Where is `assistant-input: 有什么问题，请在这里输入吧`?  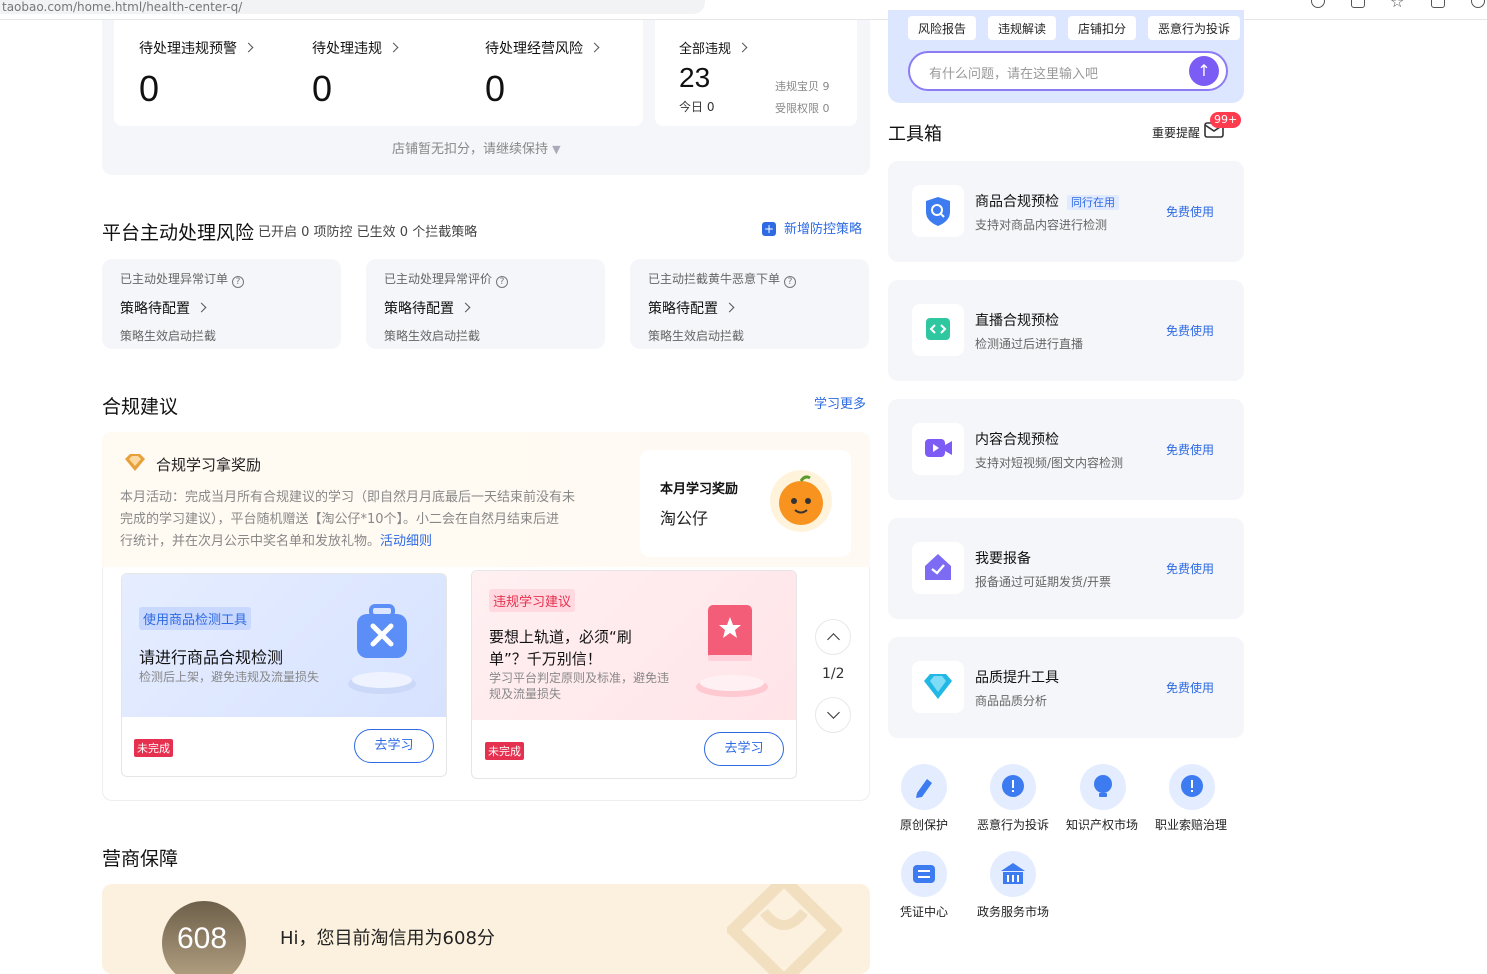
assistant-input: 有什么问题，请在这里输入吧 is located at coordinates (1068, 71).